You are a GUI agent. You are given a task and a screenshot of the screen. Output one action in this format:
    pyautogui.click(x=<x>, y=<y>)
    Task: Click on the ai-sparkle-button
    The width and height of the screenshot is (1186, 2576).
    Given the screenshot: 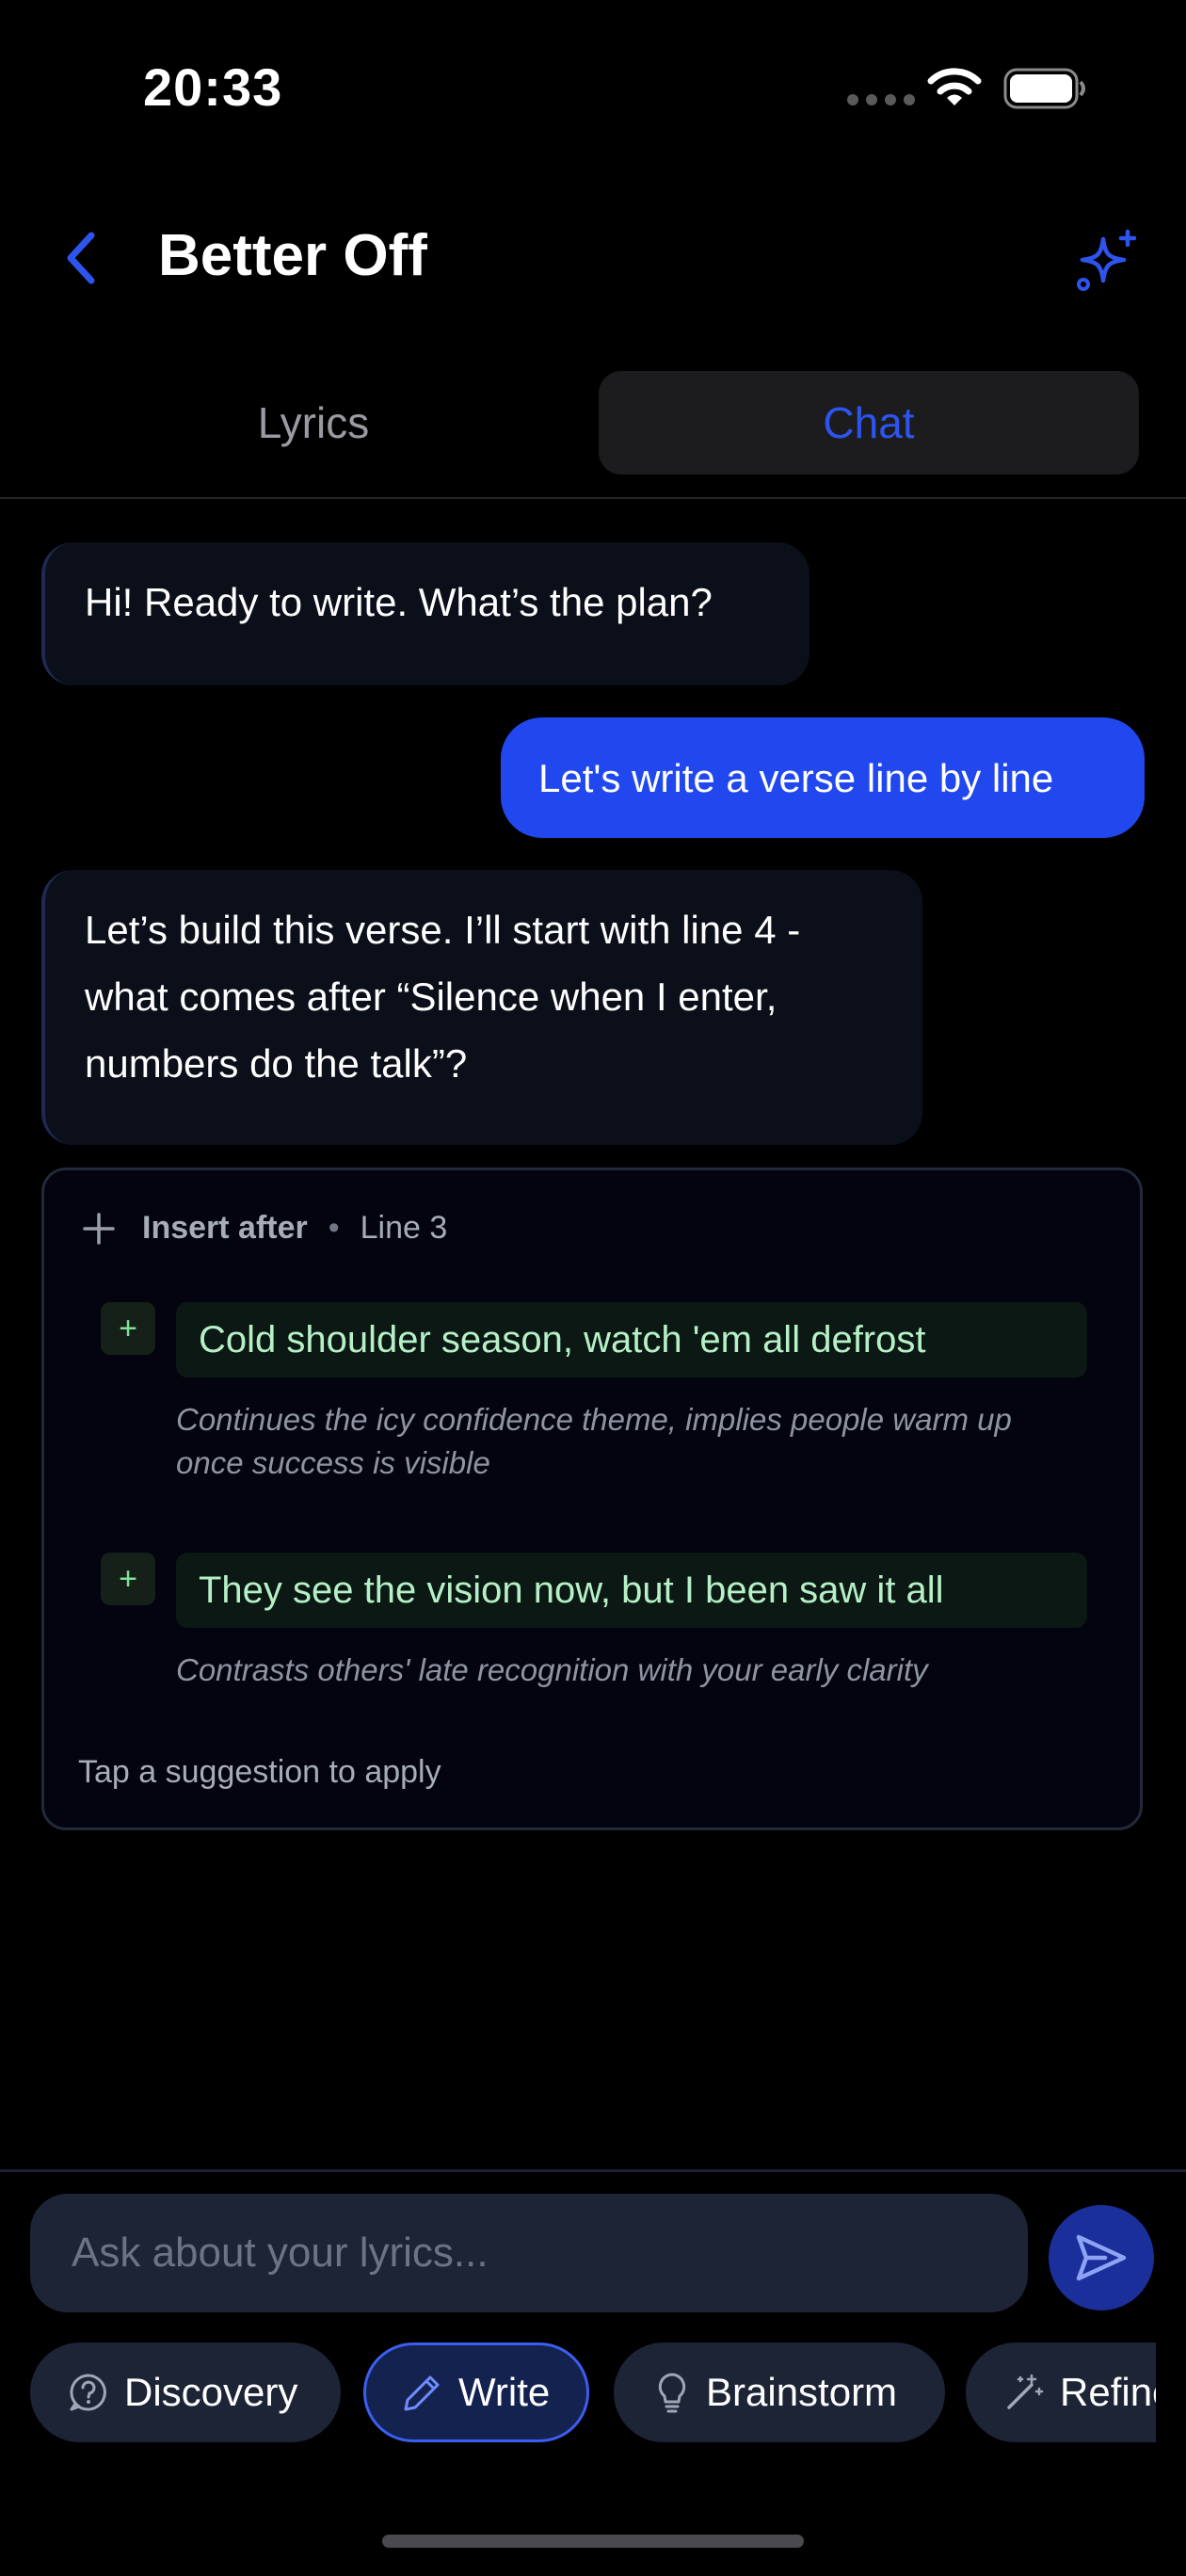 What is the action you would take?
    pyautogui.click(x=1106, y=260)
    